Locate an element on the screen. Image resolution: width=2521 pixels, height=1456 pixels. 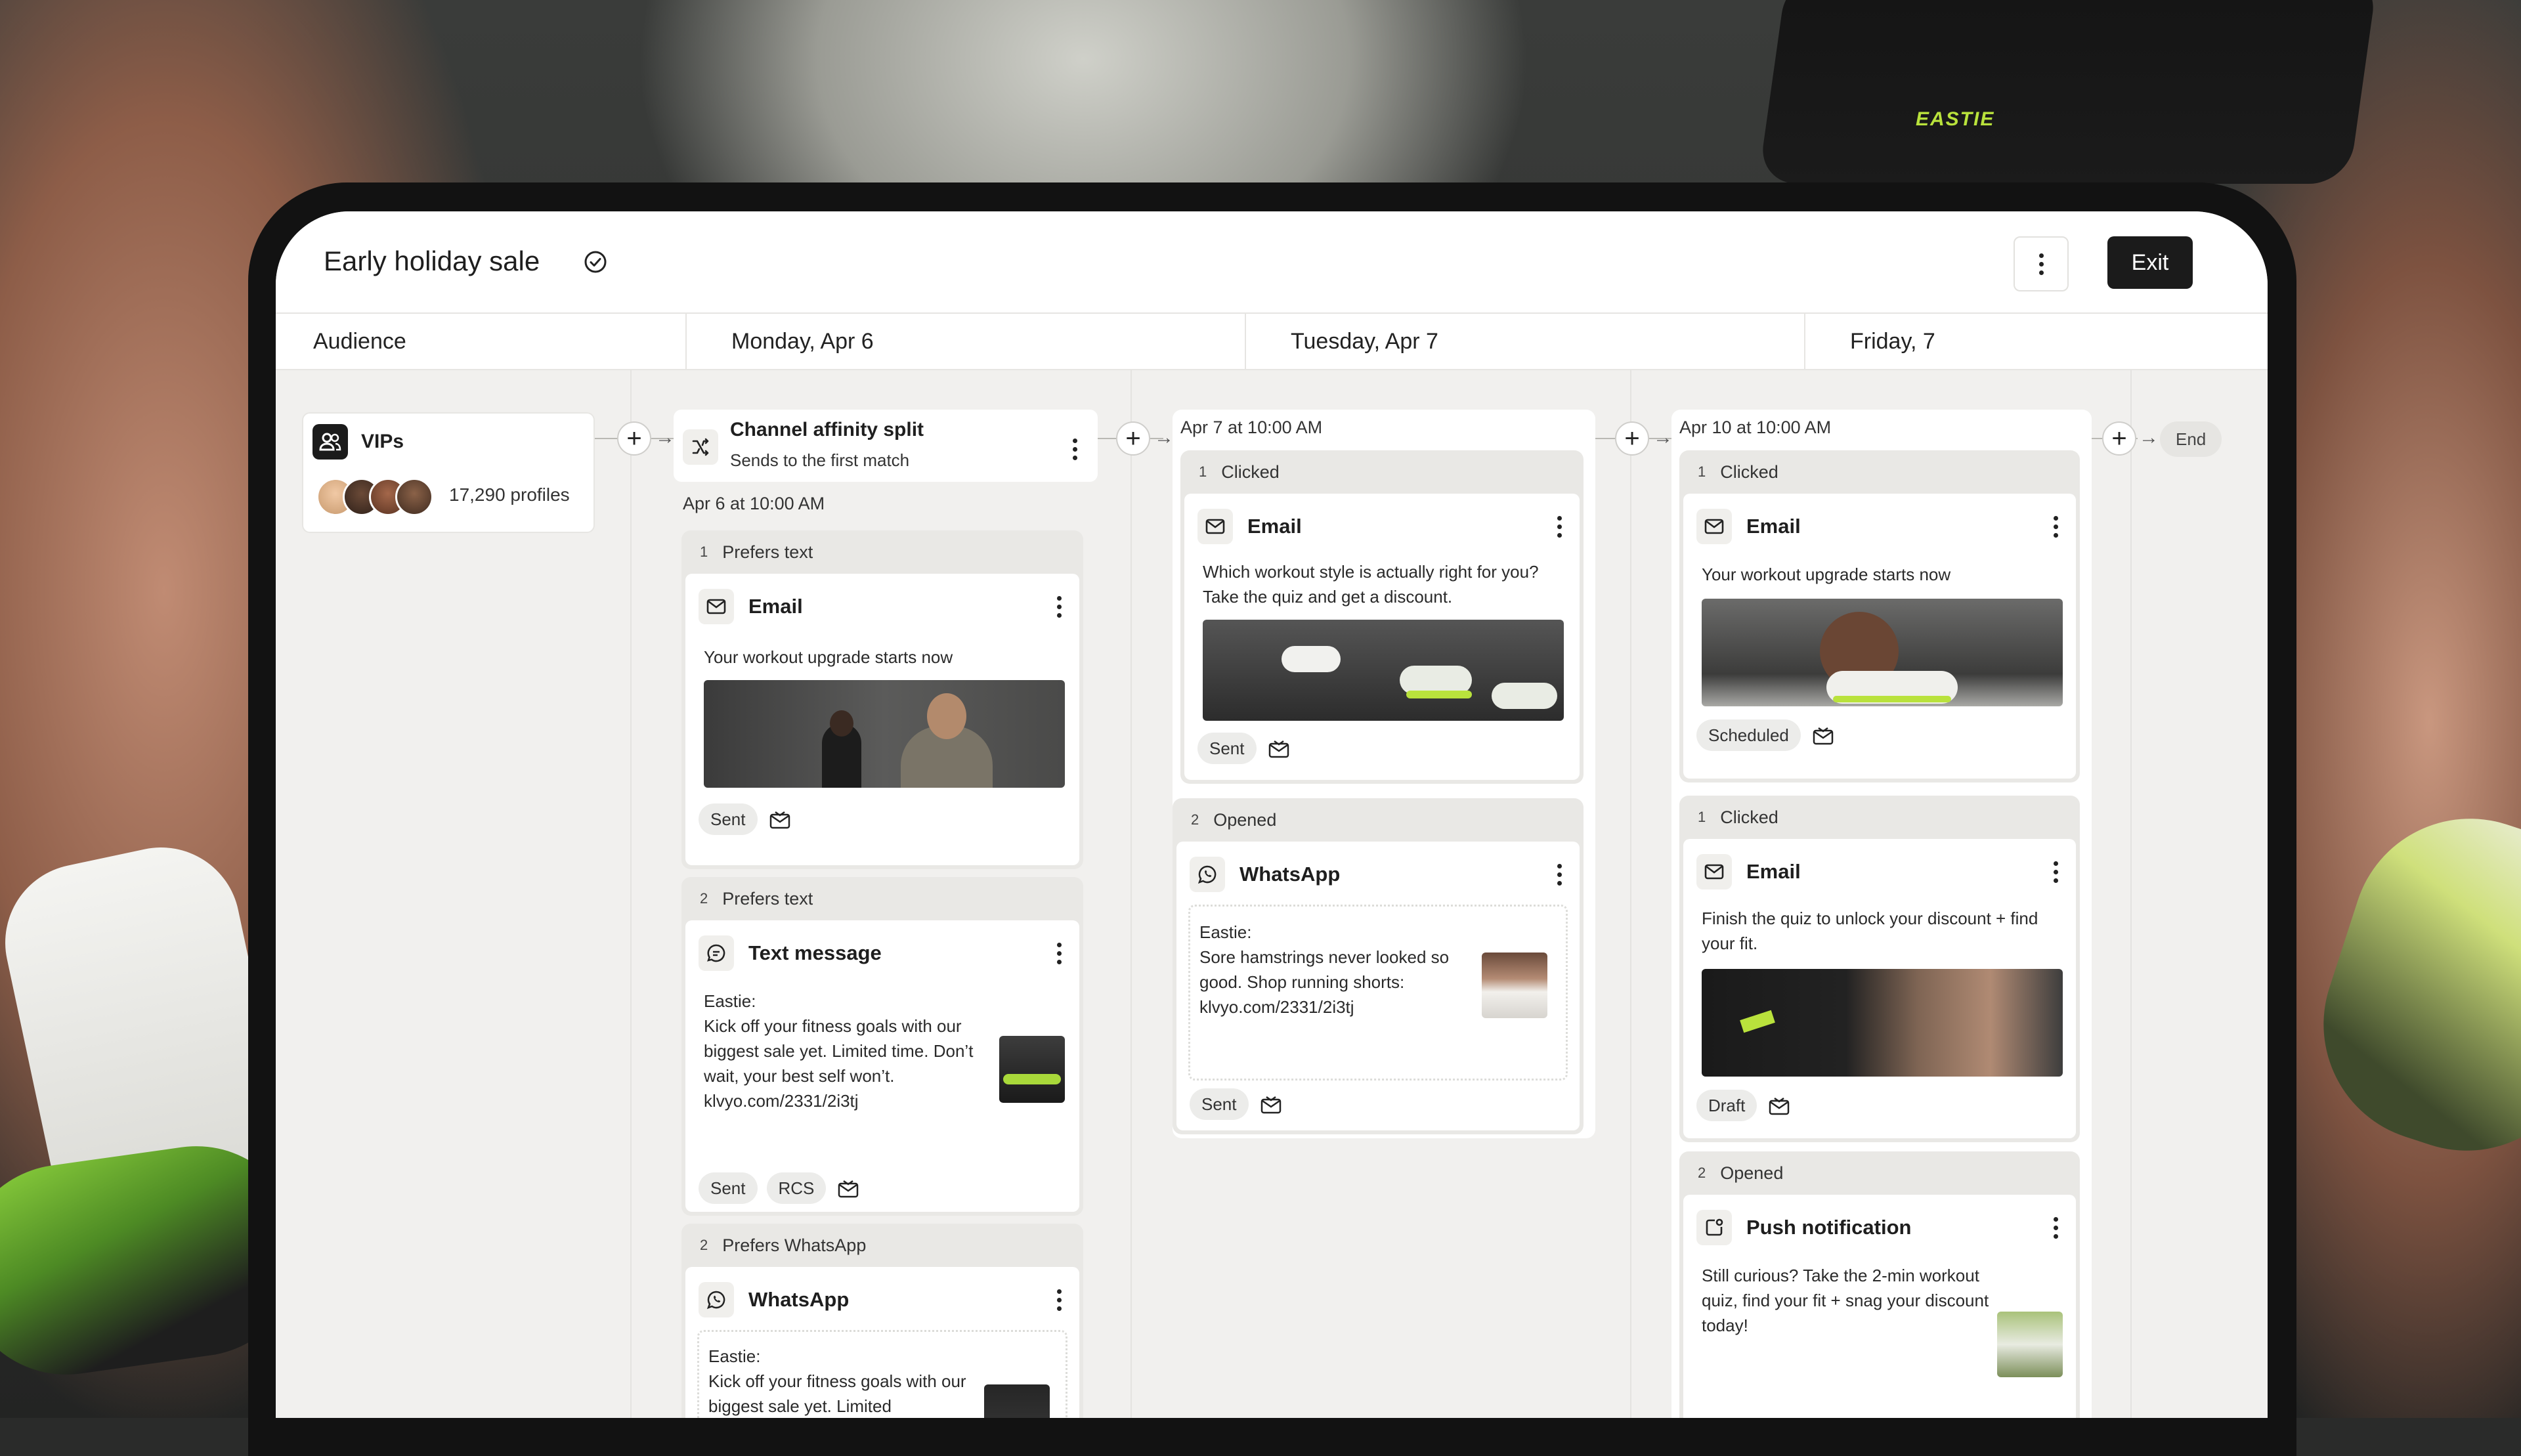
split-title: Channel affinity split is located at coordinates (827, 429).